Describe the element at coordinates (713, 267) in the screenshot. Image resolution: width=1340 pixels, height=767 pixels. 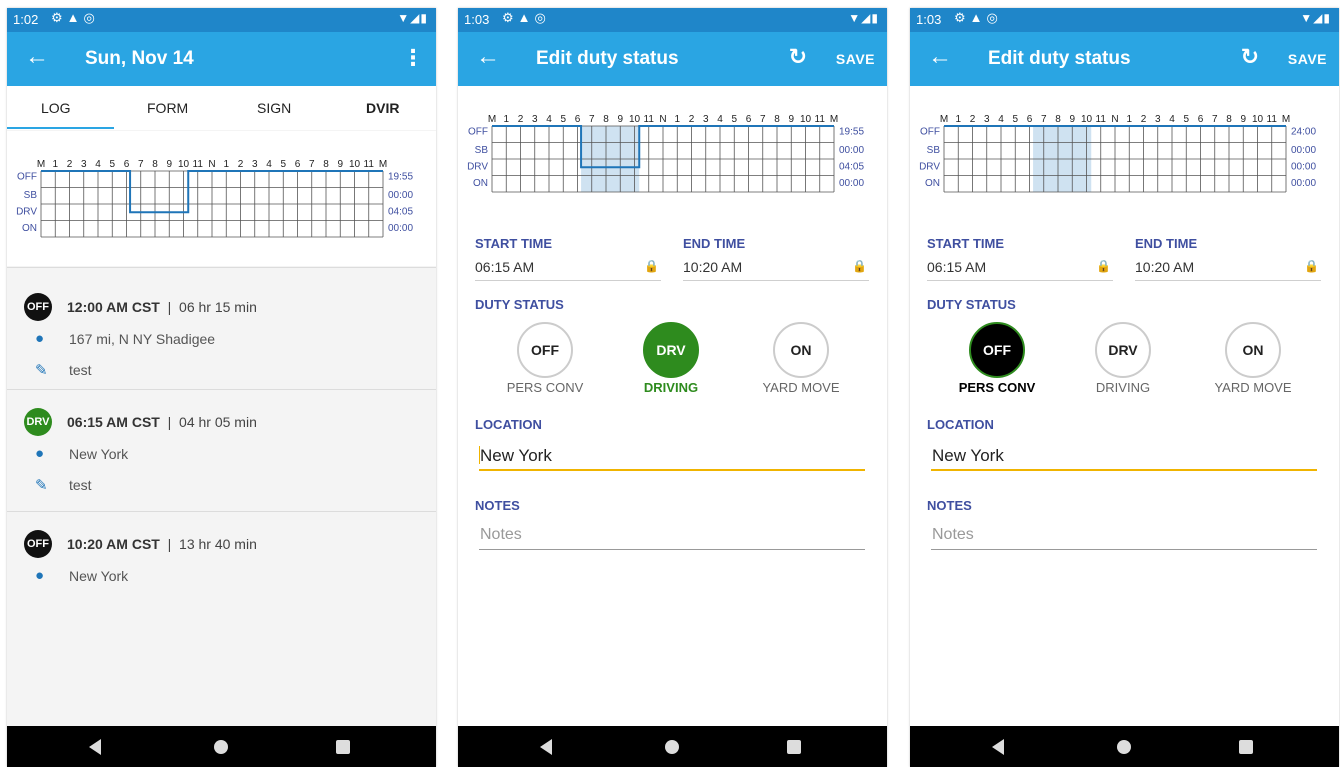
I see `end-time-value: 10:20 AM` at that location.